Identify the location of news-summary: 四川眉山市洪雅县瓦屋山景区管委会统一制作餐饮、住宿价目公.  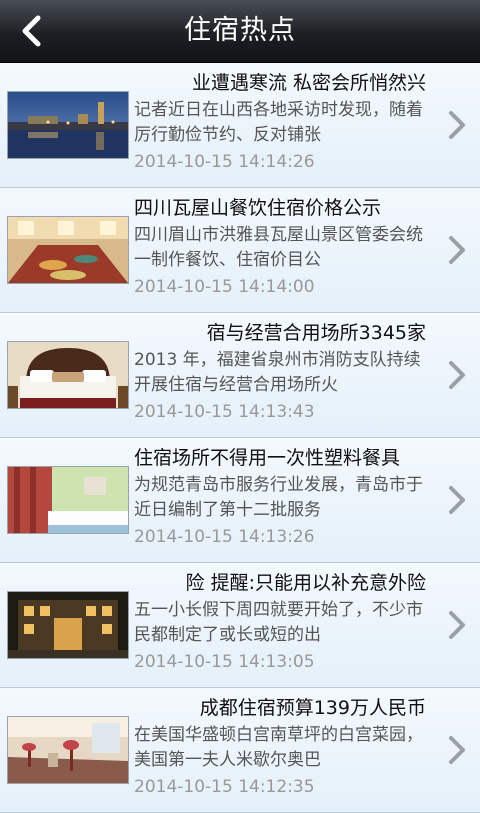
(278, 247).